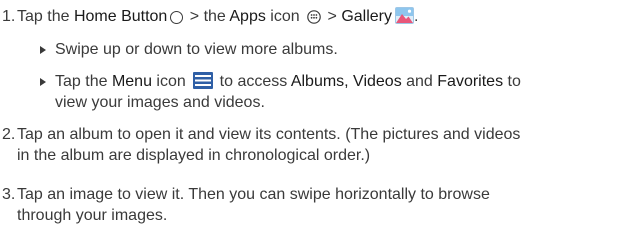 This screenshot has height=241, width=622. Describe the element at coordinates (332, 16) in the screenshot. I see `step-1-text-part: >` at that location.